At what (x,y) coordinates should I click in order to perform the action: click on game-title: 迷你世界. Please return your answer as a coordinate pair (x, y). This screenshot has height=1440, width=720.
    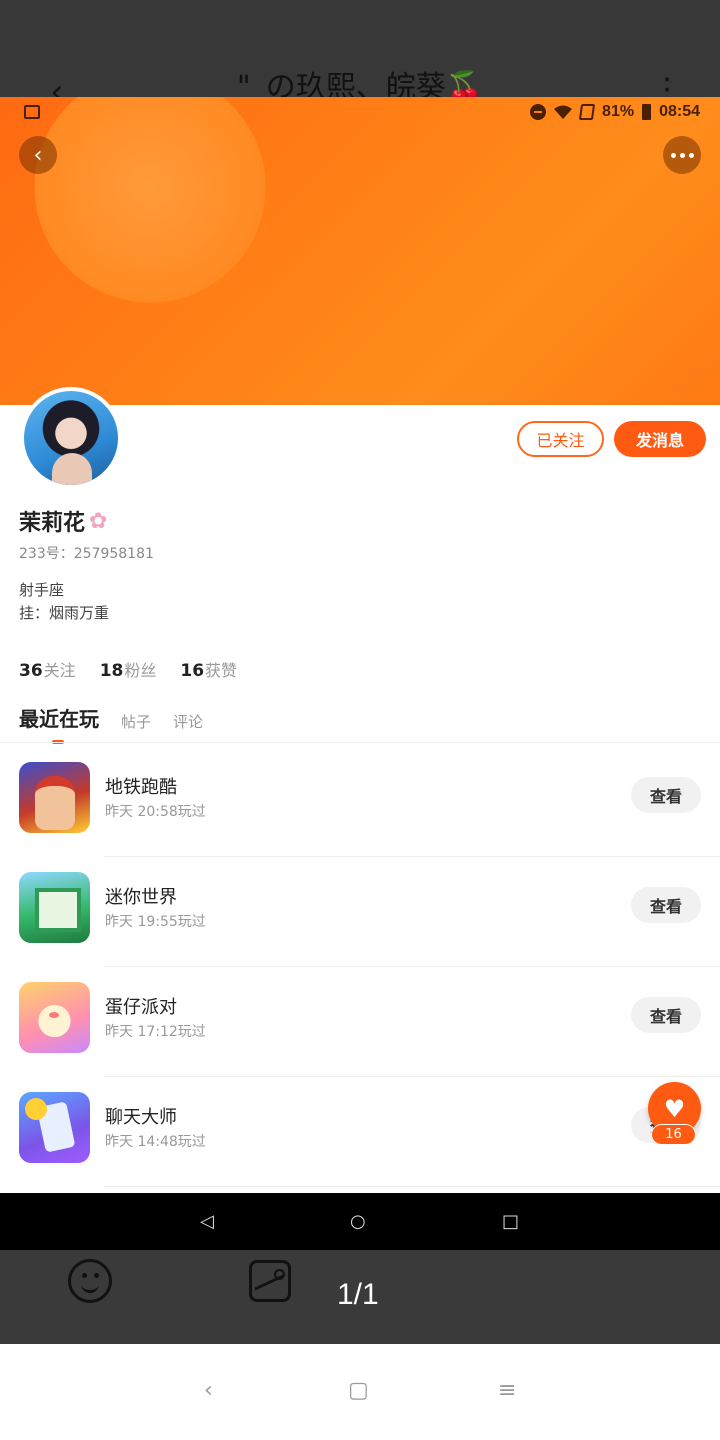
    Looking at the image, I should click on (141, 897).